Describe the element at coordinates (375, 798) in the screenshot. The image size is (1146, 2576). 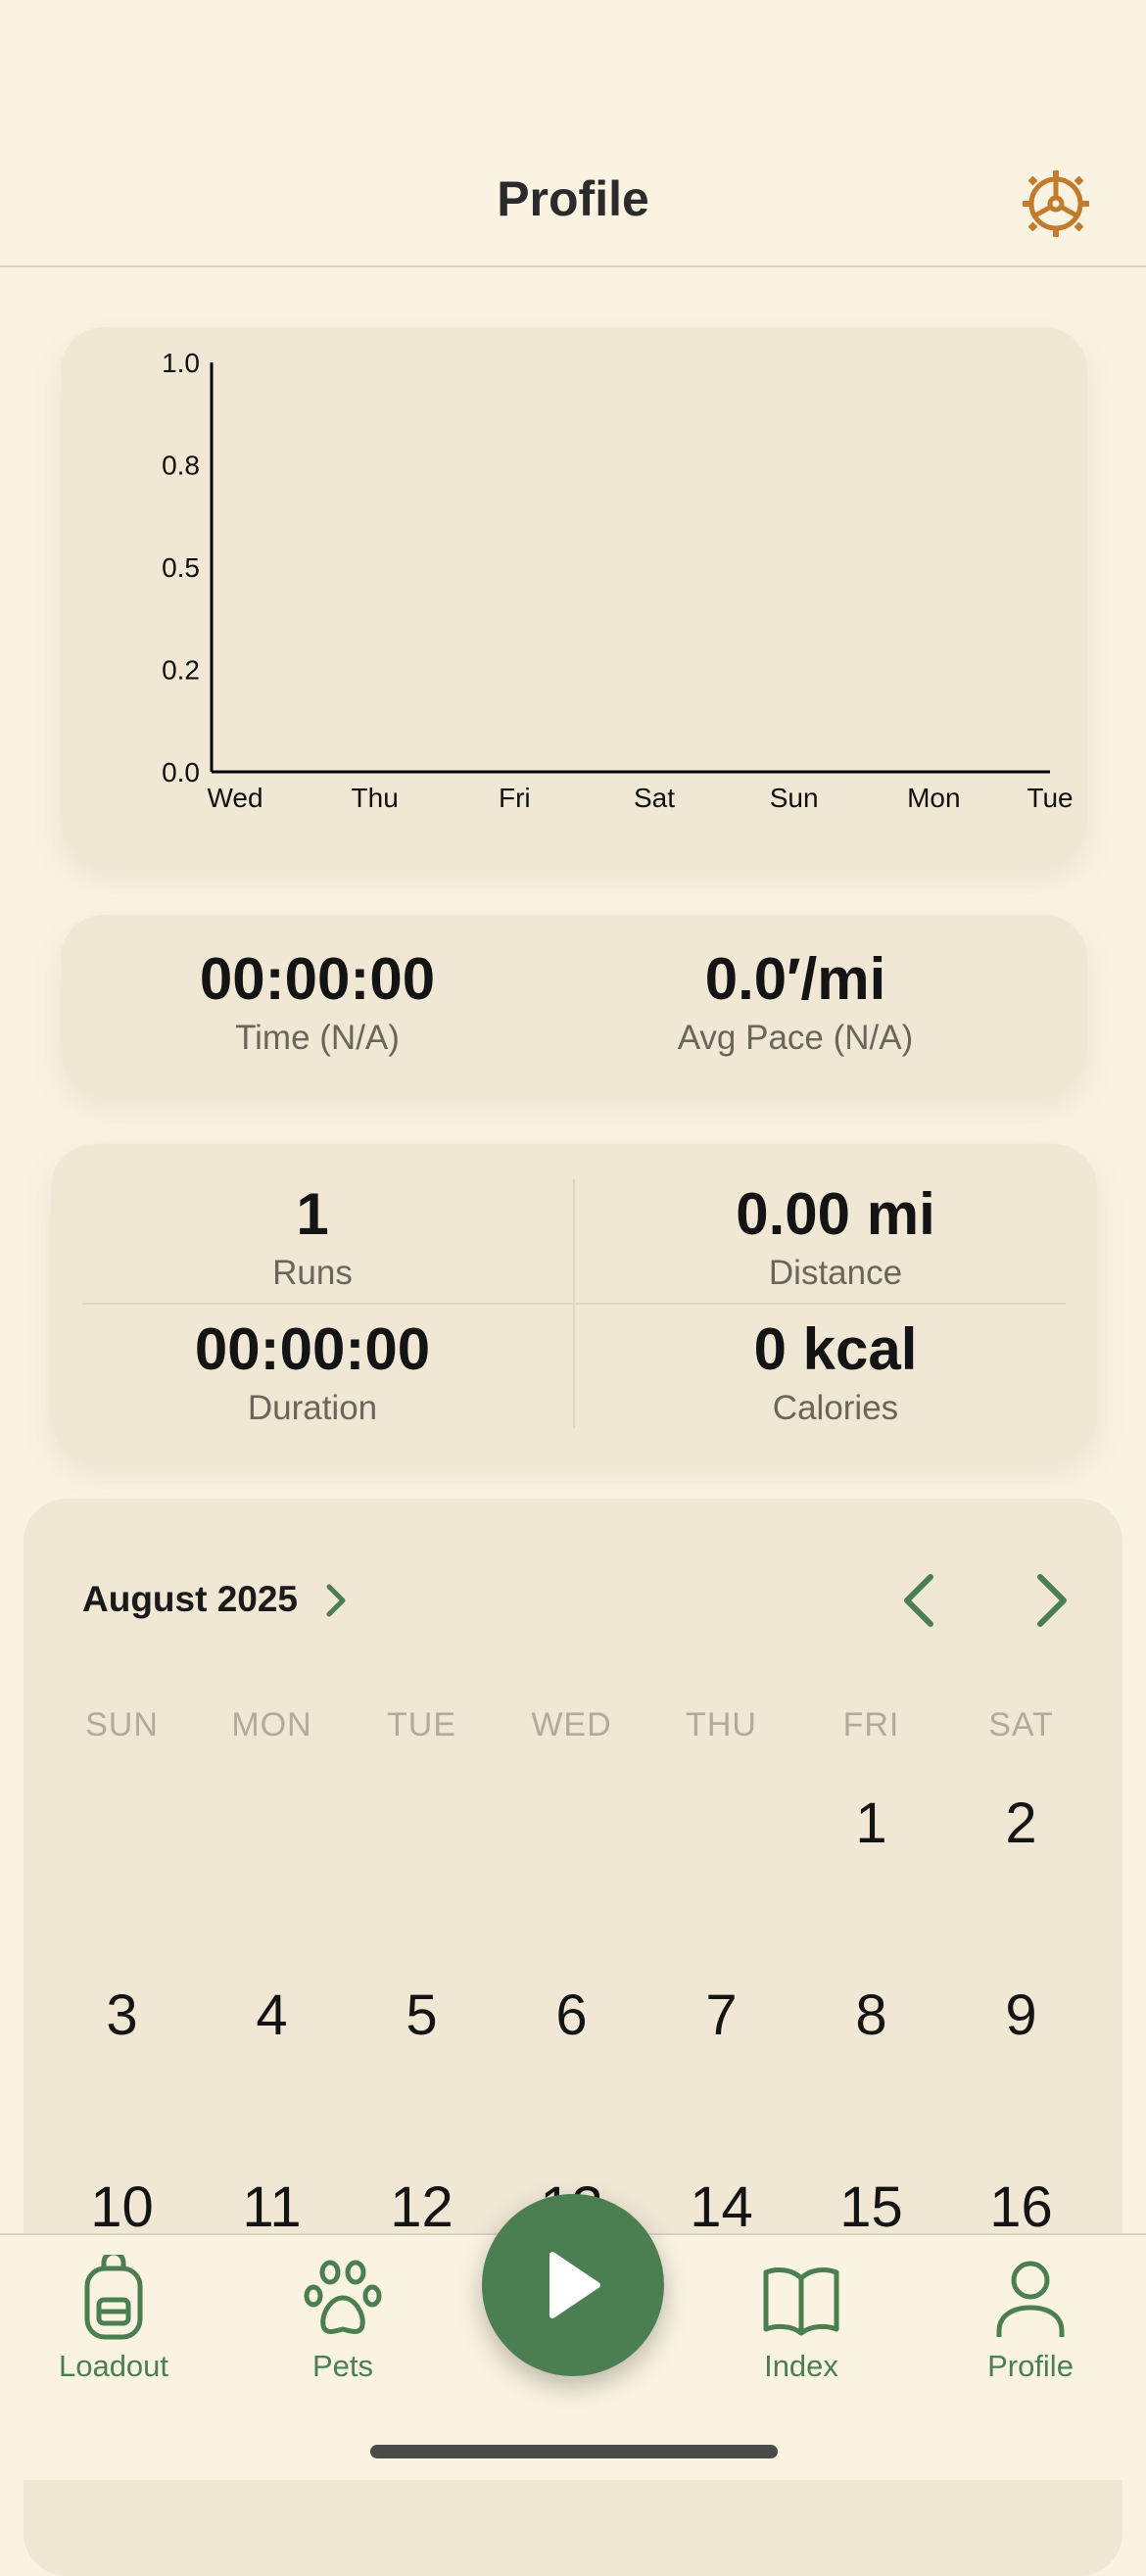
I see `x-tick-label: Thu` at that location.